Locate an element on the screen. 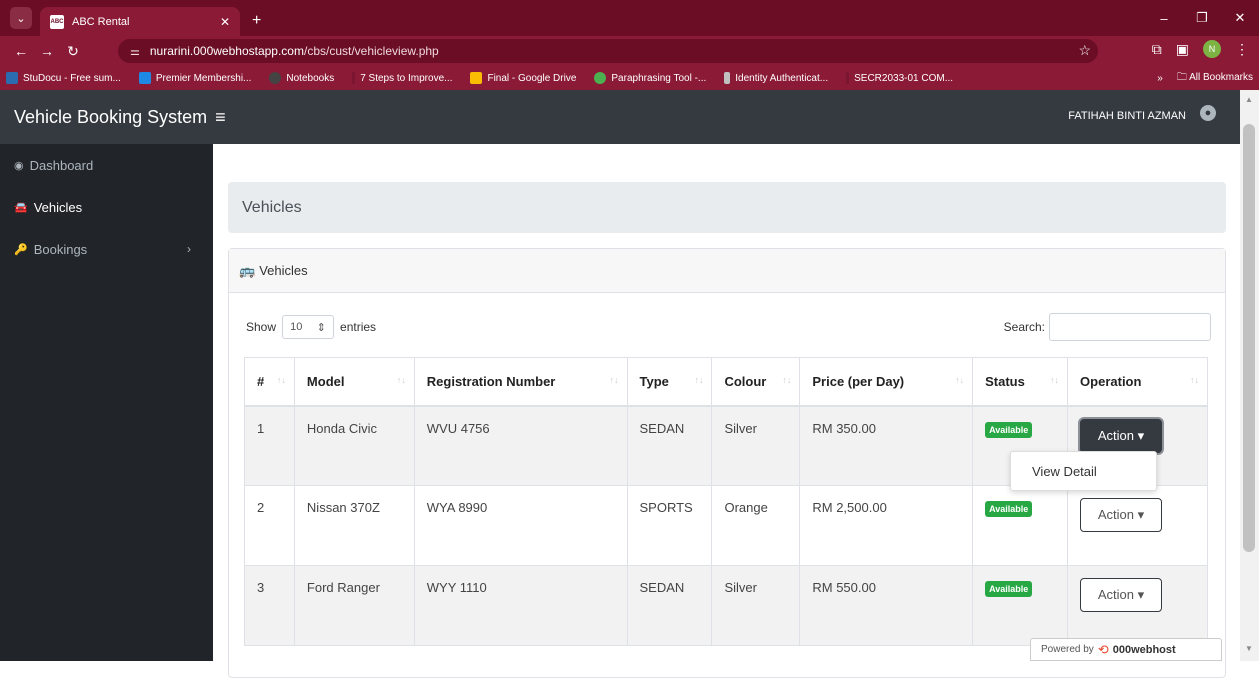 This screenshot has height=678, width=1259. column-header-type: Type ↑↓ is located at coordinates (669, 382).